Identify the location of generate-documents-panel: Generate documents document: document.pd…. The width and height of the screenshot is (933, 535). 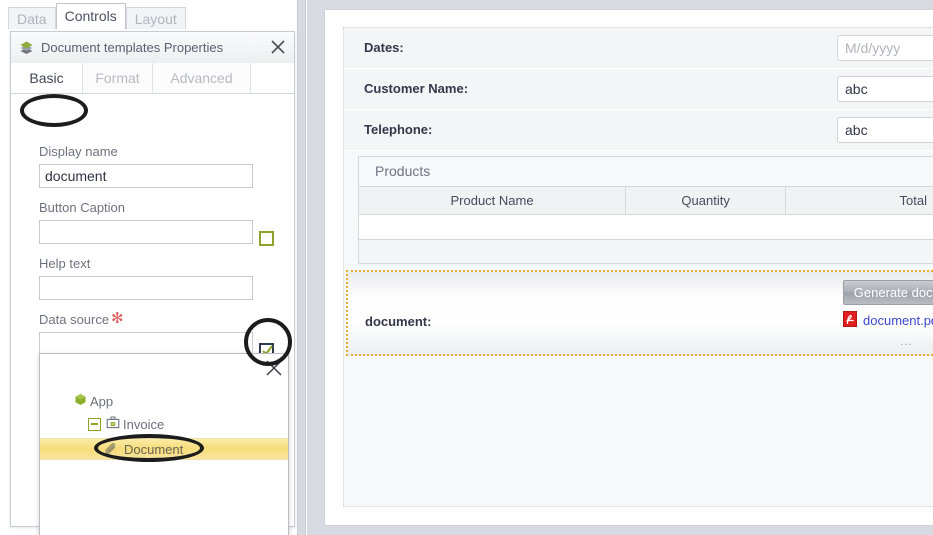
(639, 313).